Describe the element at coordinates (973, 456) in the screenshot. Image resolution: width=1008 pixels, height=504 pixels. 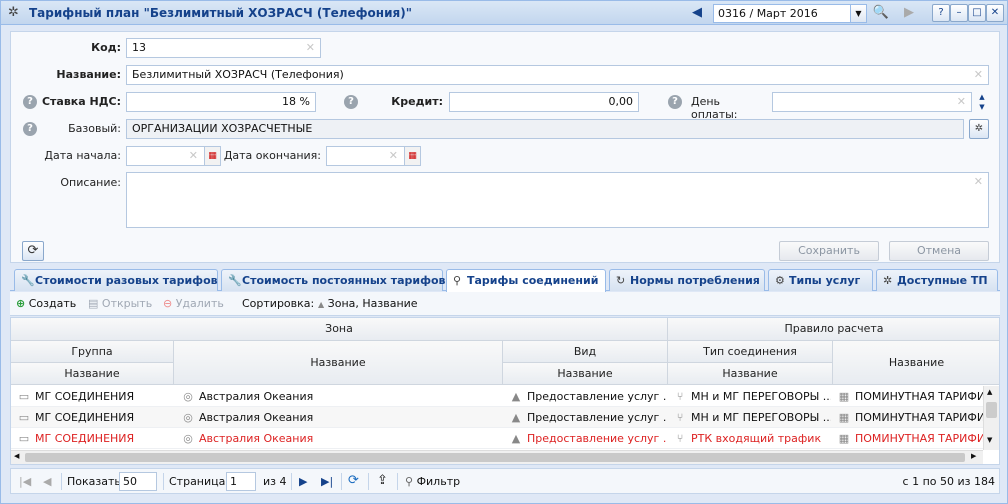
I see `scroll-right-icon: ▶` at that location.